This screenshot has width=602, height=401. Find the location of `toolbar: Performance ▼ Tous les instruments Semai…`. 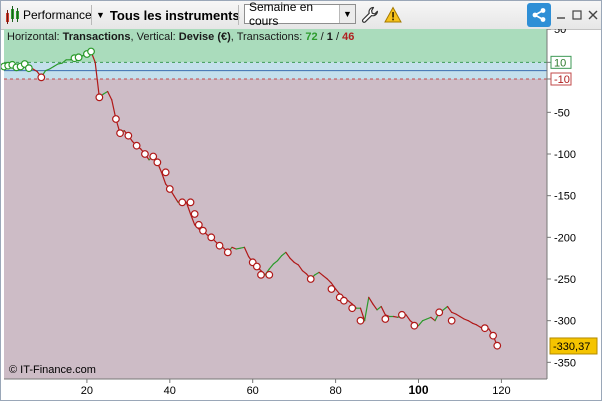

toolbar: Performance ▼ Tous les instruments Semai… is located at coordinates (301, 15).